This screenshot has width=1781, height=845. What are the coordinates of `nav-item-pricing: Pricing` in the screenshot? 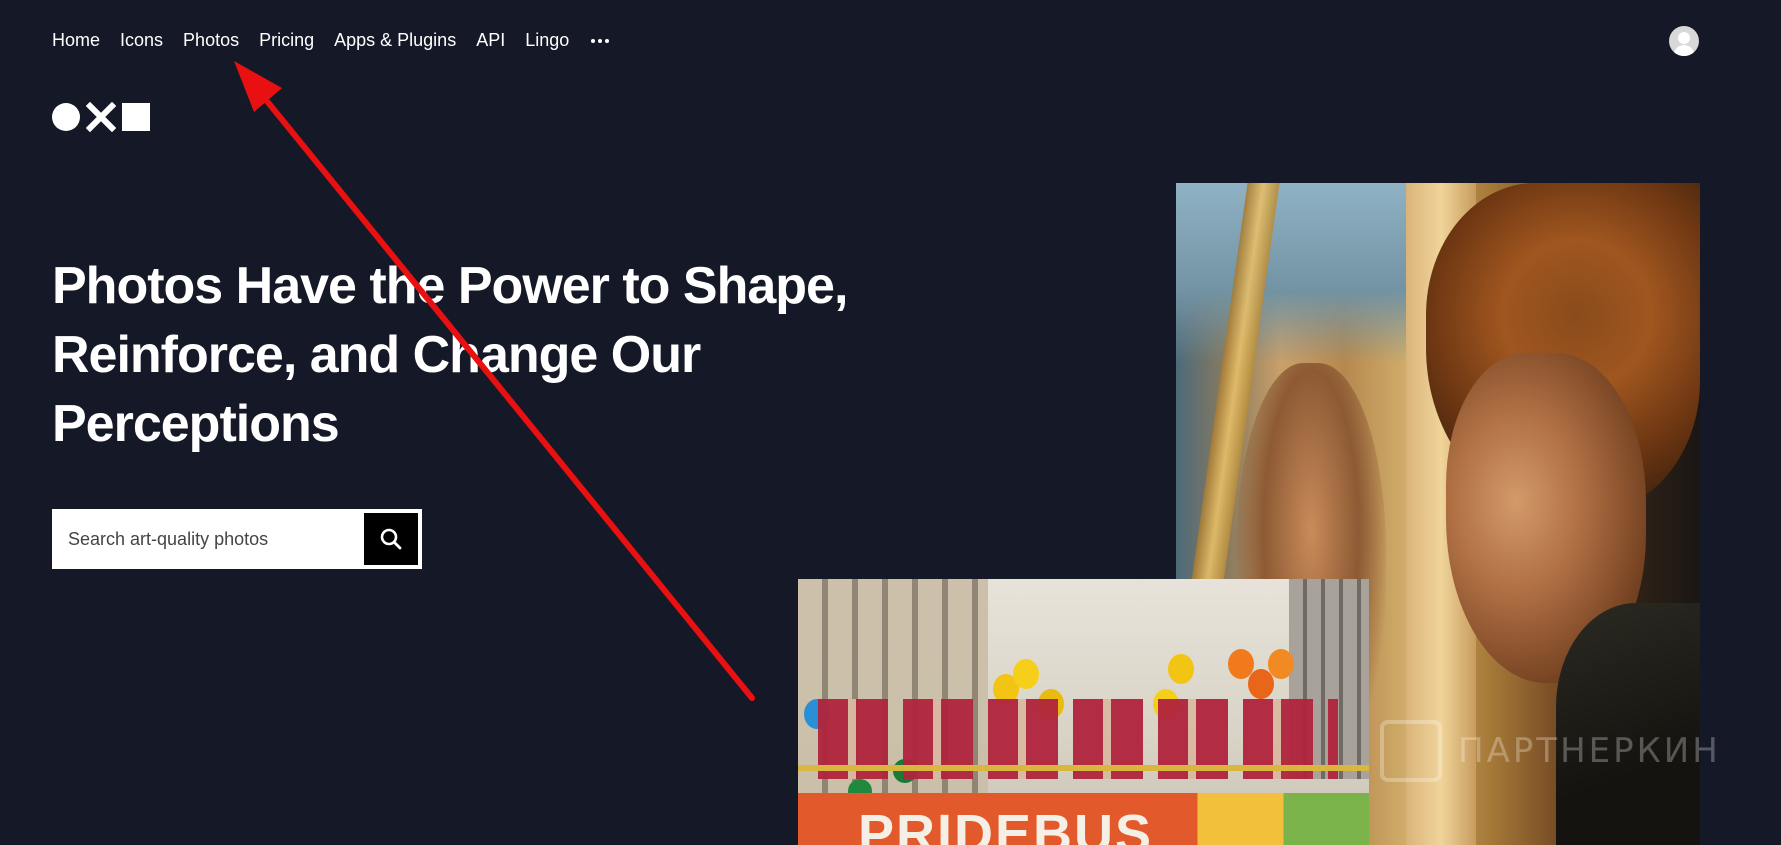 It's located at (286, 40).